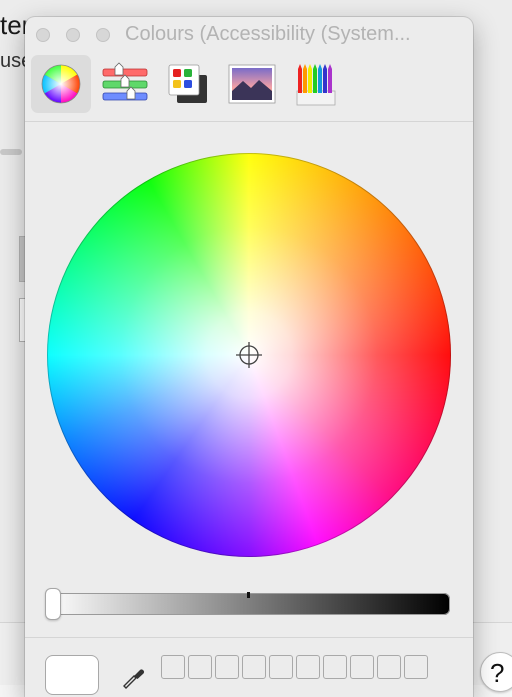  I want to click on eyedropper-icon, so click(133, 677).